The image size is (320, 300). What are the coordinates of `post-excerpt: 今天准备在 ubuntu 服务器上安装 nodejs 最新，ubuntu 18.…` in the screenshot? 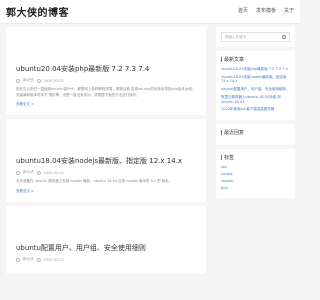 It's located at (94, 181).